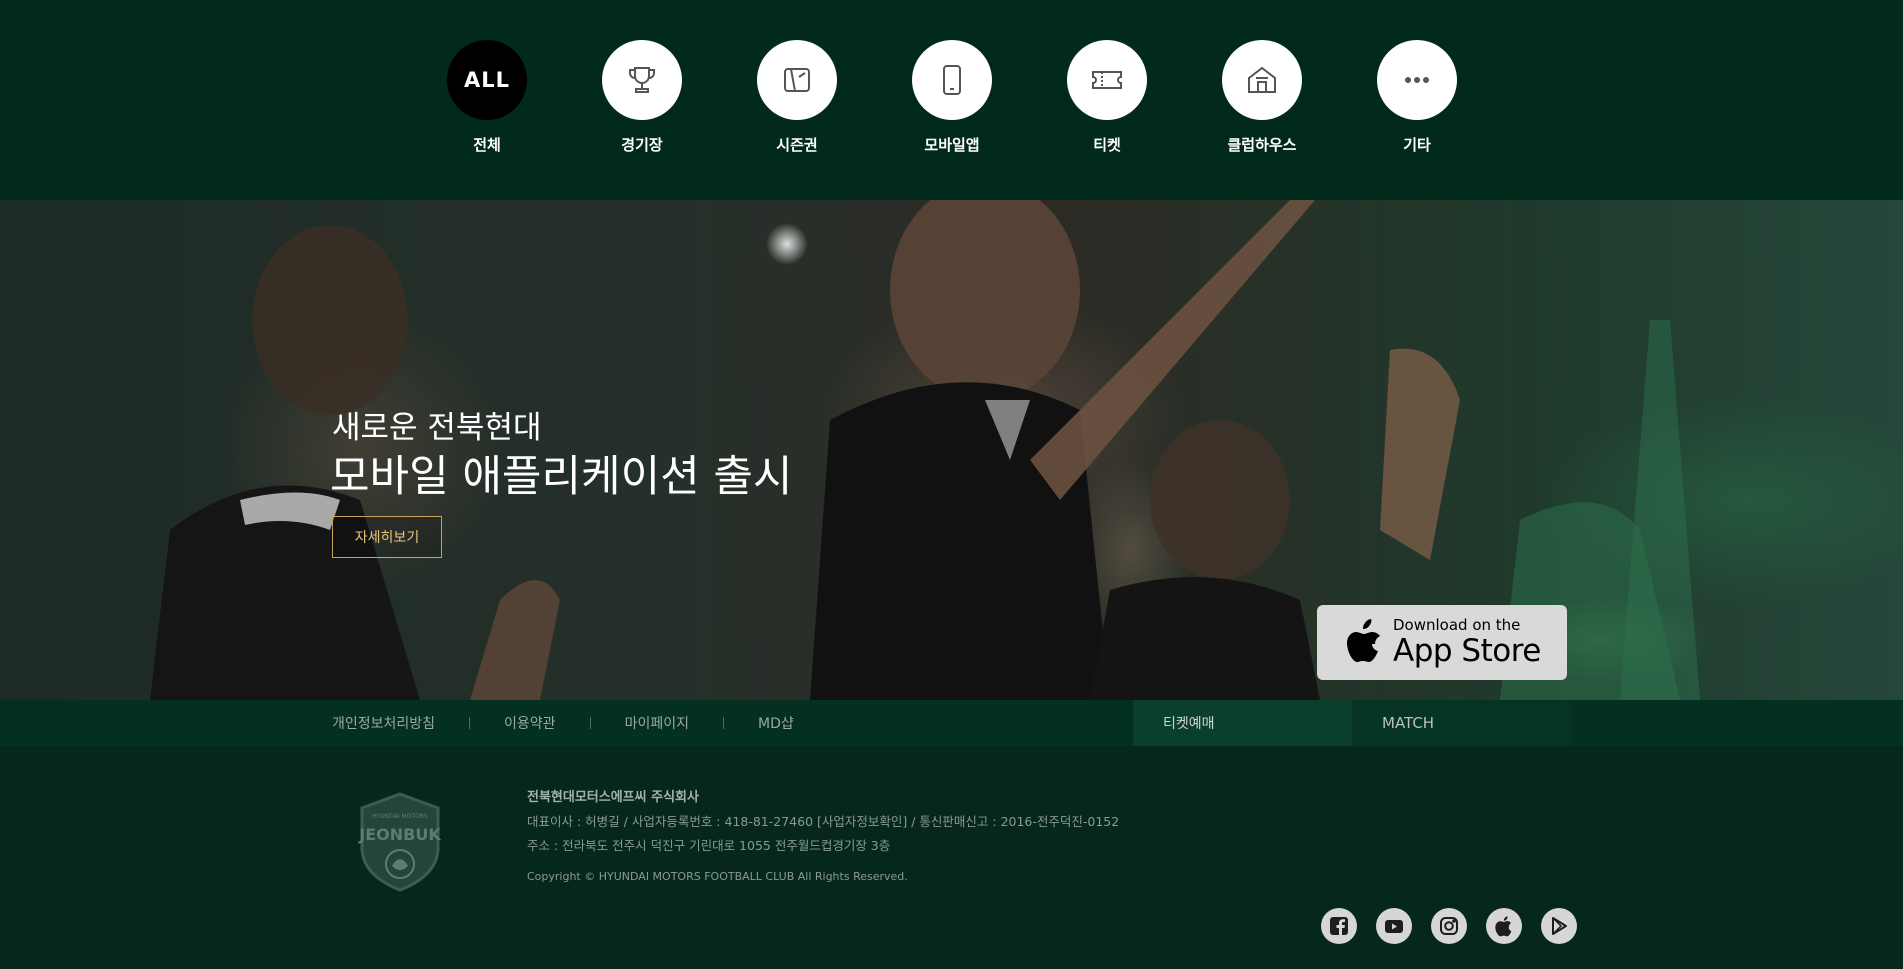  What do you see at coordinates (1107, 97) in the screenshot?
I see `category-ticket: 티켓` at bounding box center [1107, 97].